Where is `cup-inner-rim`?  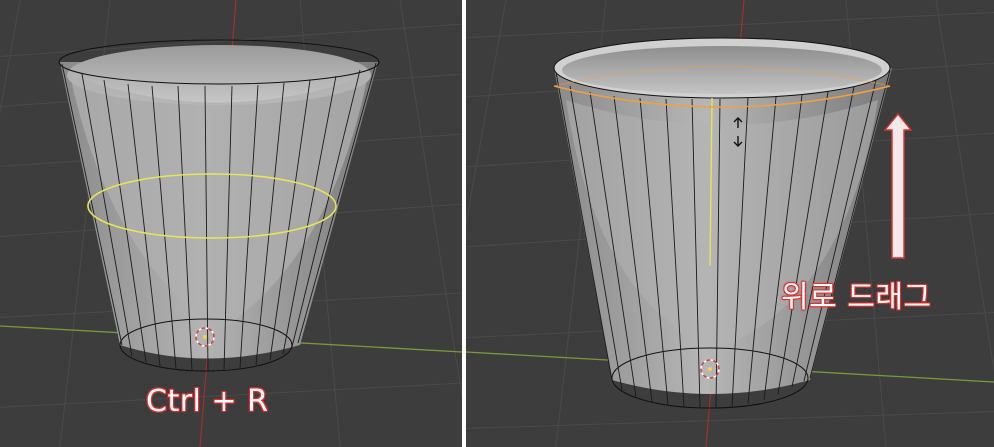 cup-inner-rim is located at coordinates (722, 70).